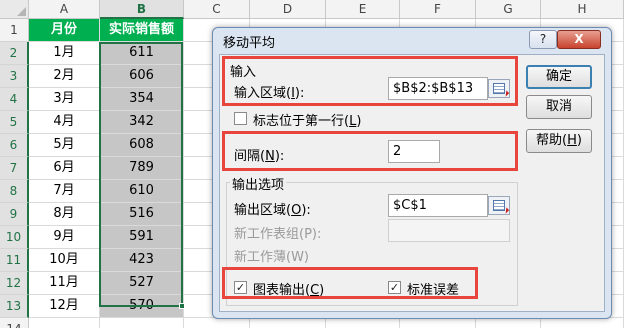 This screenshot has height=328, width=624. I want to click on output-range-label: 输出区域(O):, so click(272, 210).